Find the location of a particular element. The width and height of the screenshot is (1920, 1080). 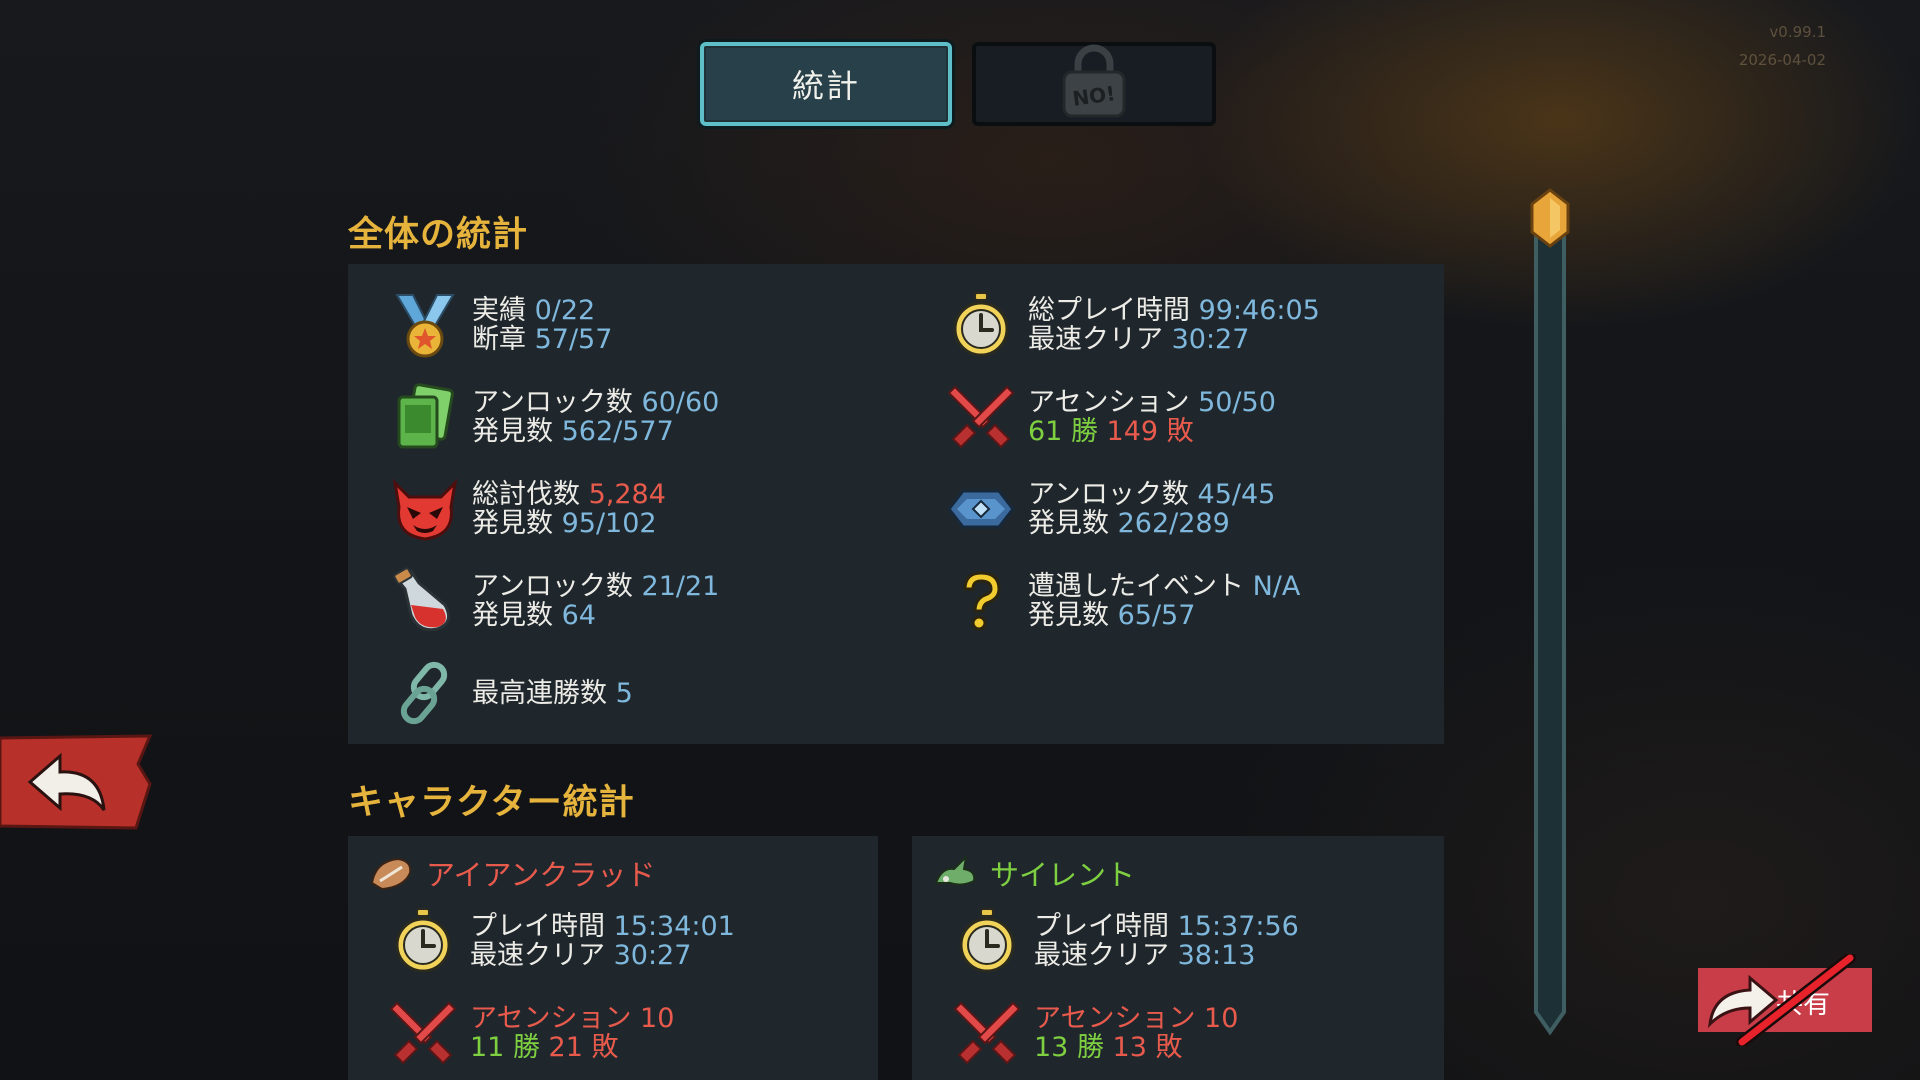

char1-fast-value: 30:27 is located at coordinates (652, 955).